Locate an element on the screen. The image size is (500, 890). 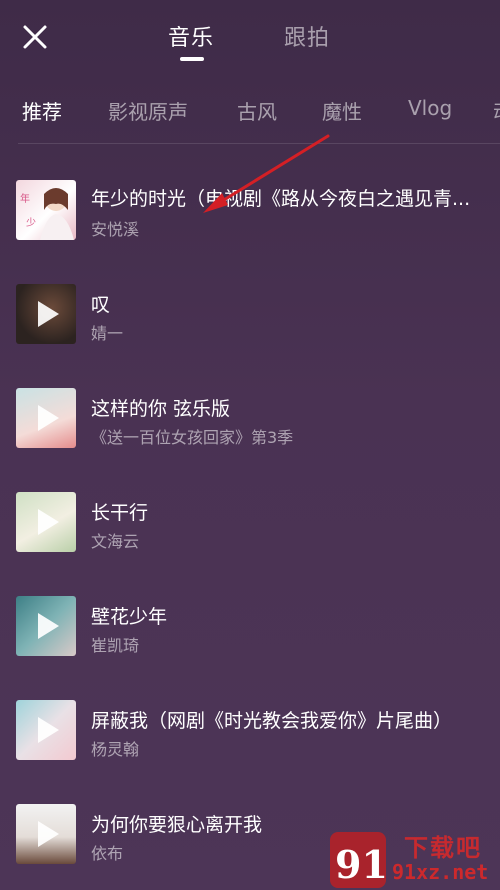
watermark-logo-text: 91 is located at coordinates (361, 864).